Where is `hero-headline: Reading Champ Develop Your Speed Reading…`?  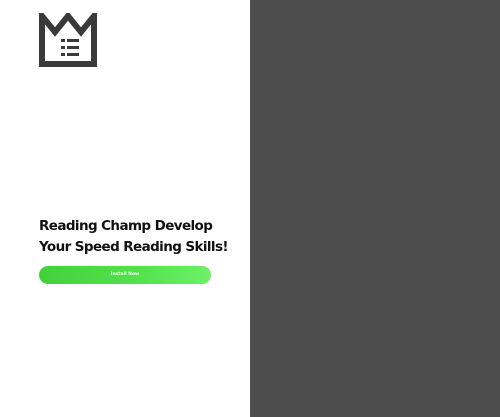 hero-headline: Reading Champ Develop Your Speed Reading… is located at coordinates (139, 237).